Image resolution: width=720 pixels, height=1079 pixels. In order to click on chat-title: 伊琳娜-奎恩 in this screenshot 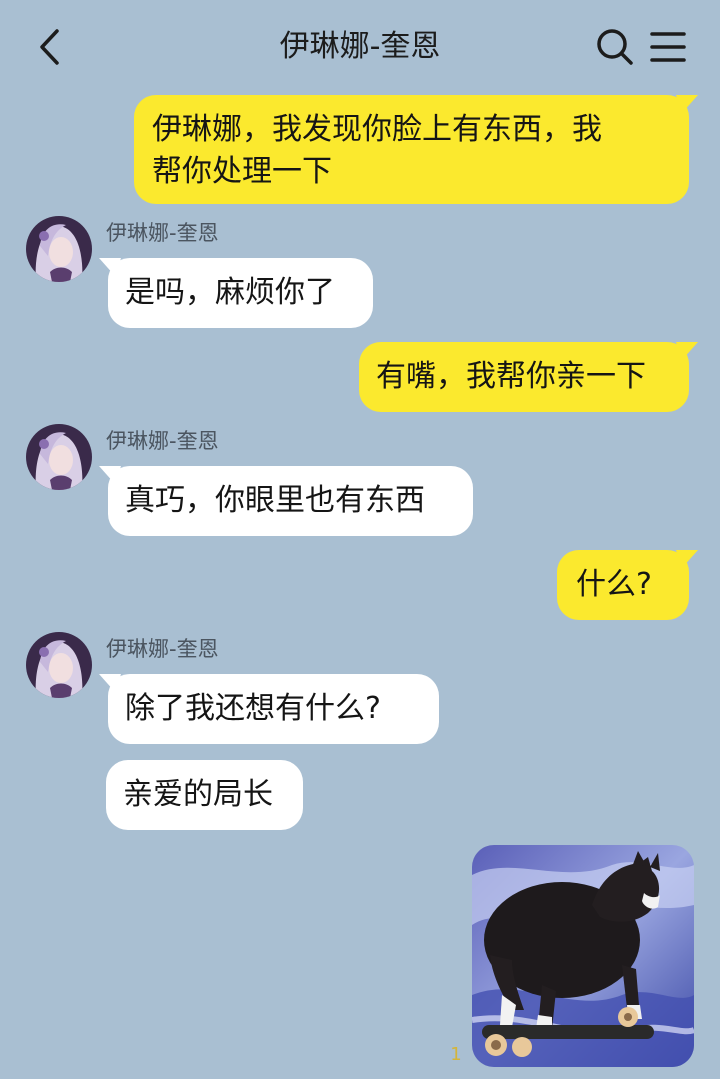, I will do `click(360, 46)`.